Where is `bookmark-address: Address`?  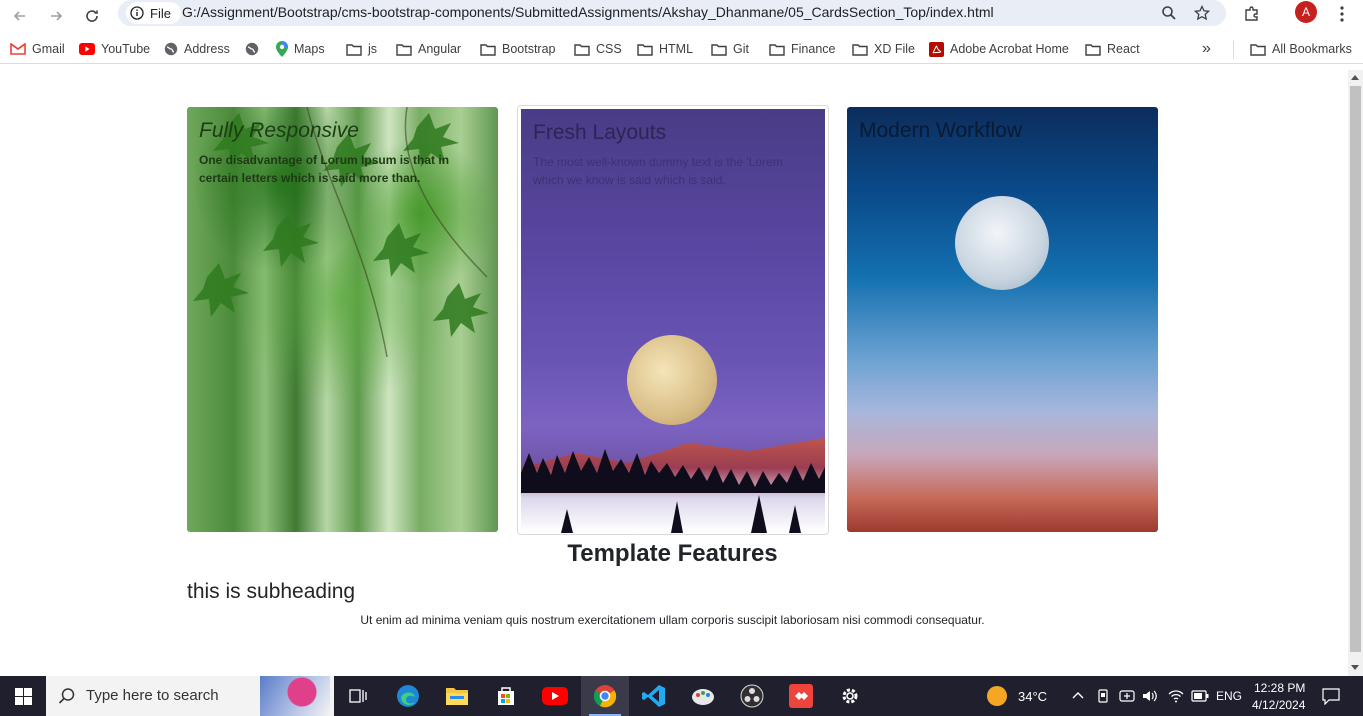 bookmark-address: Address is located at coordinates (197, 49).